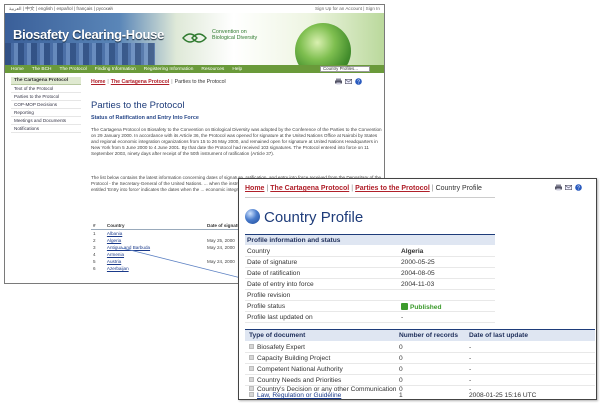 Image resolution: width=600 pixels, height=403 pixels. What do you see at coordinates (80, 54) in the screenshot?
I see `city-skyline-image` at bounding box center [80, 54].